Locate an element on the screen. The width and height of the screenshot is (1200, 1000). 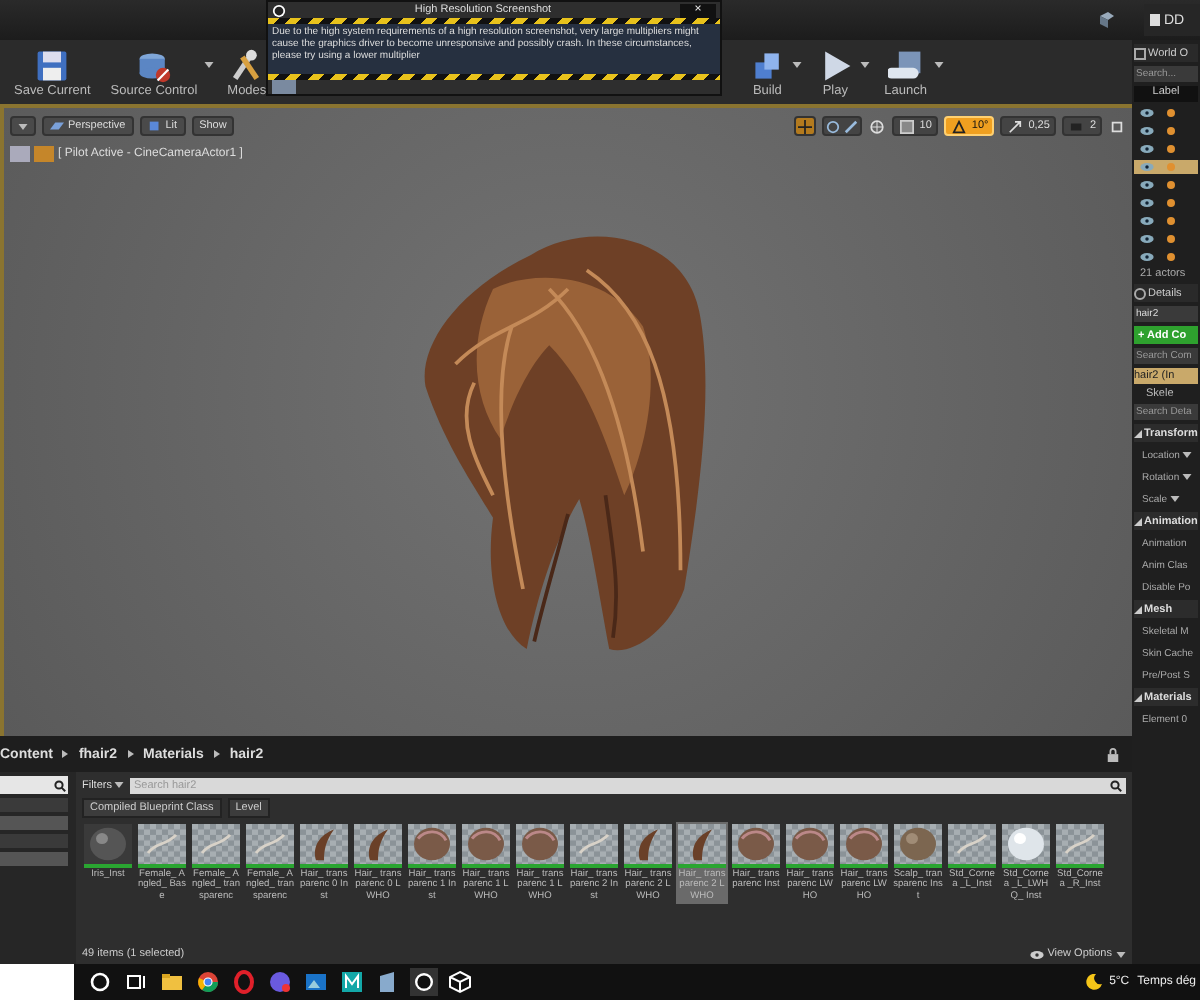
lock-icon is located at coordinates (1113, 754).